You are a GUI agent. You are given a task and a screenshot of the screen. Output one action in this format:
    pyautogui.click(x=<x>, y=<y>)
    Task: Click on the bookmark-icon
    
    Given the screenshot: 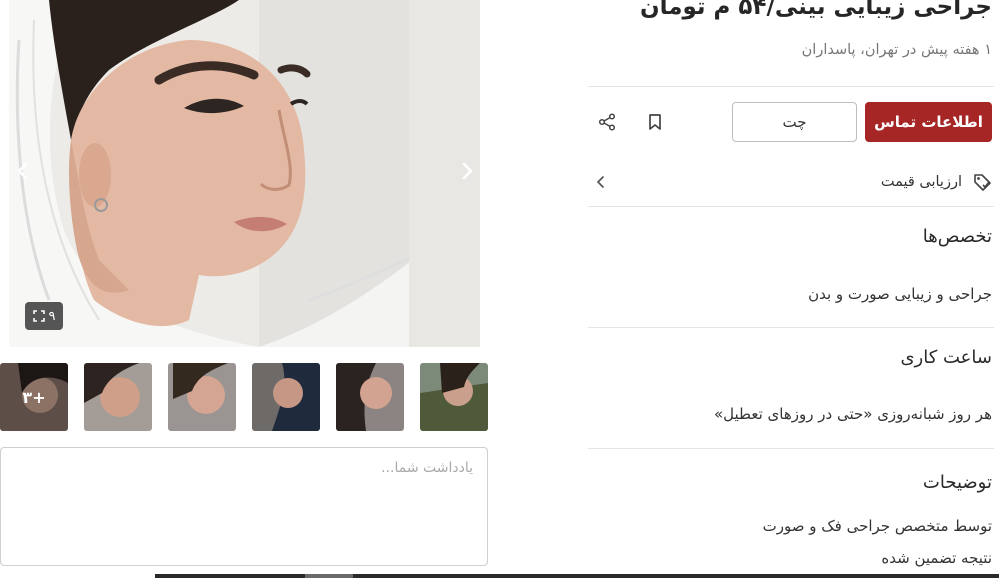 What is the action you would take?
    pyautogui.click(x=655, y=122)
    